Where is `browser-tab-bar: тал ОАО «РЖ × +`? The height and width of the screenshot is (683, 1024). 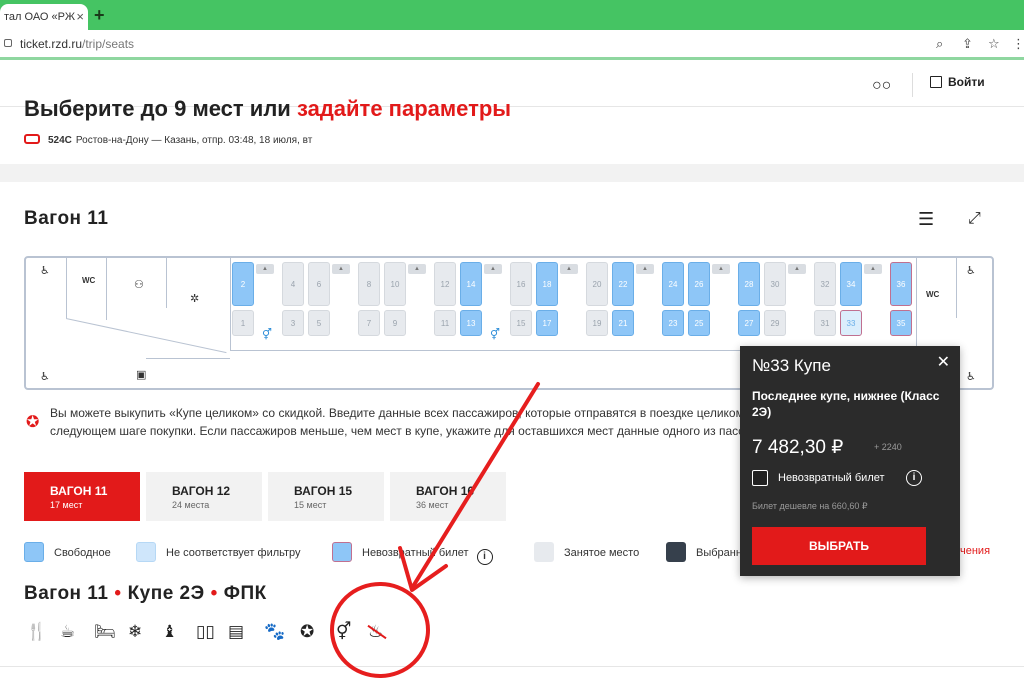 browser-tab-bar: тал ОАО «РЖ × + is located at coordinates (512, 15).